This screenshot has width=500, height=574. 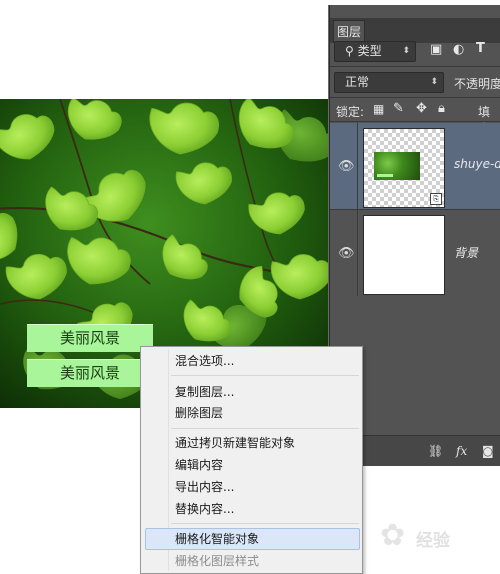 I want to click on layer-row-background: 👁︎ 背景, so click(x=415, y=253).